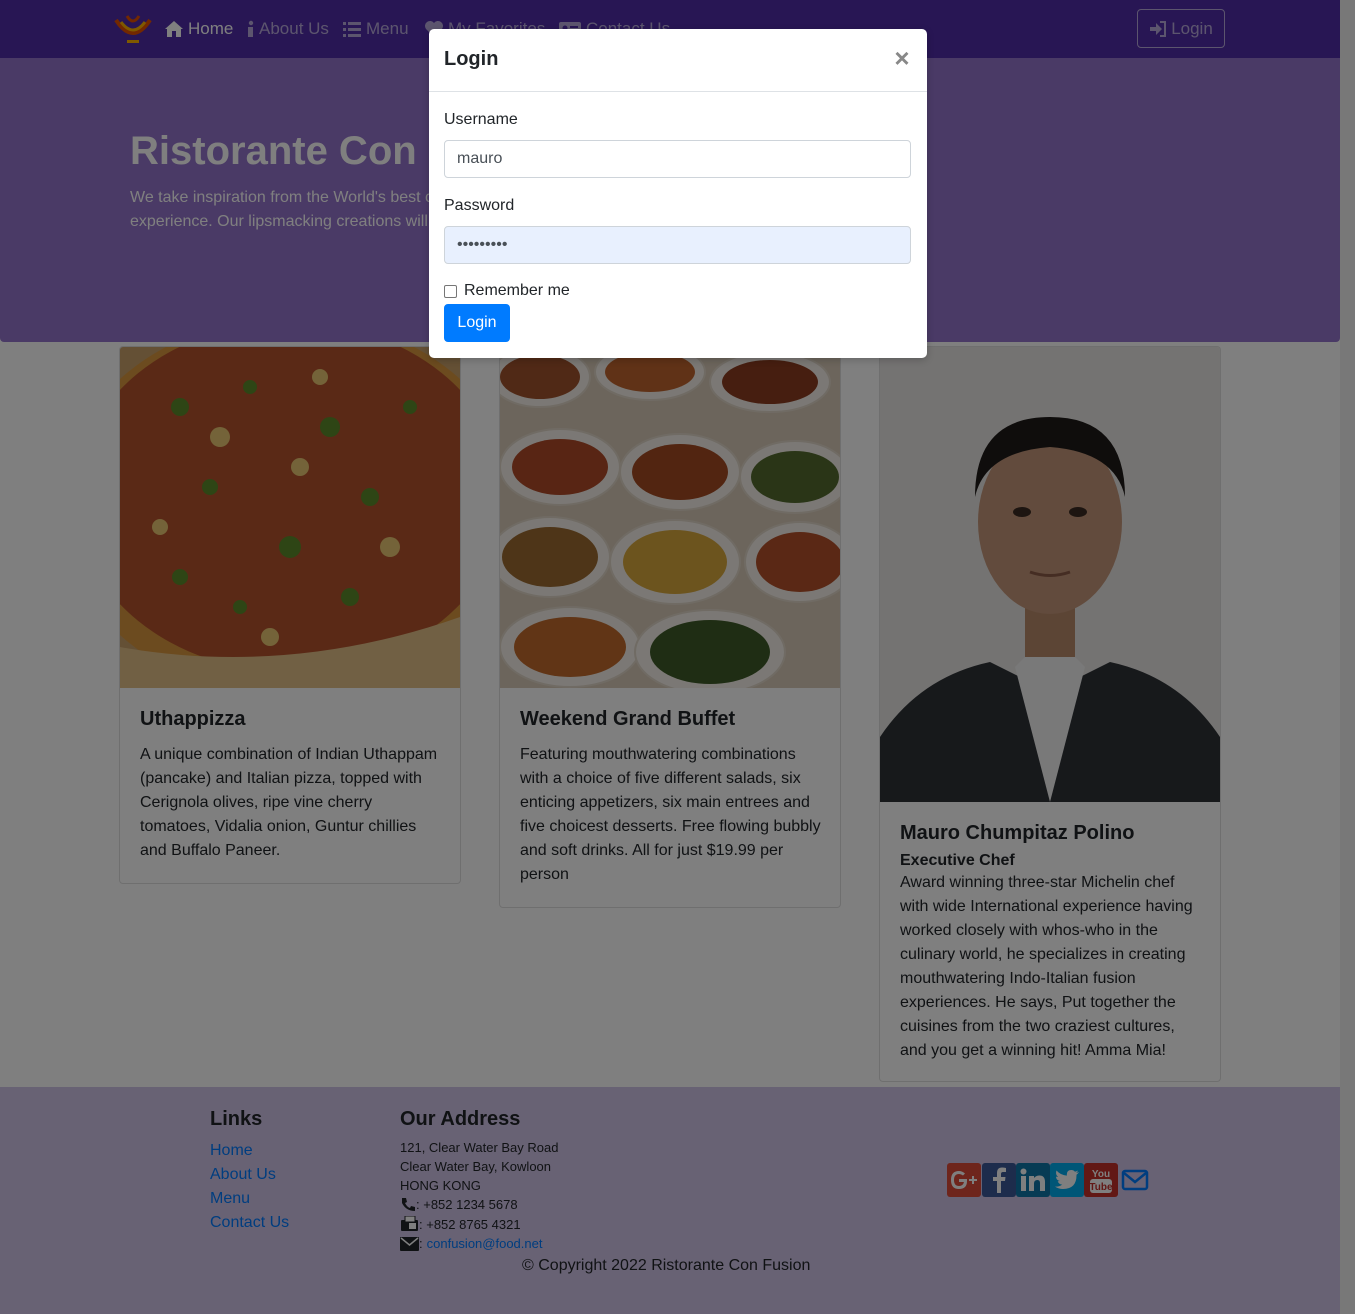 The height and width of the screenshot is (1314, 1355). I want to click on remember-me: Remember me, so click(507, 291).